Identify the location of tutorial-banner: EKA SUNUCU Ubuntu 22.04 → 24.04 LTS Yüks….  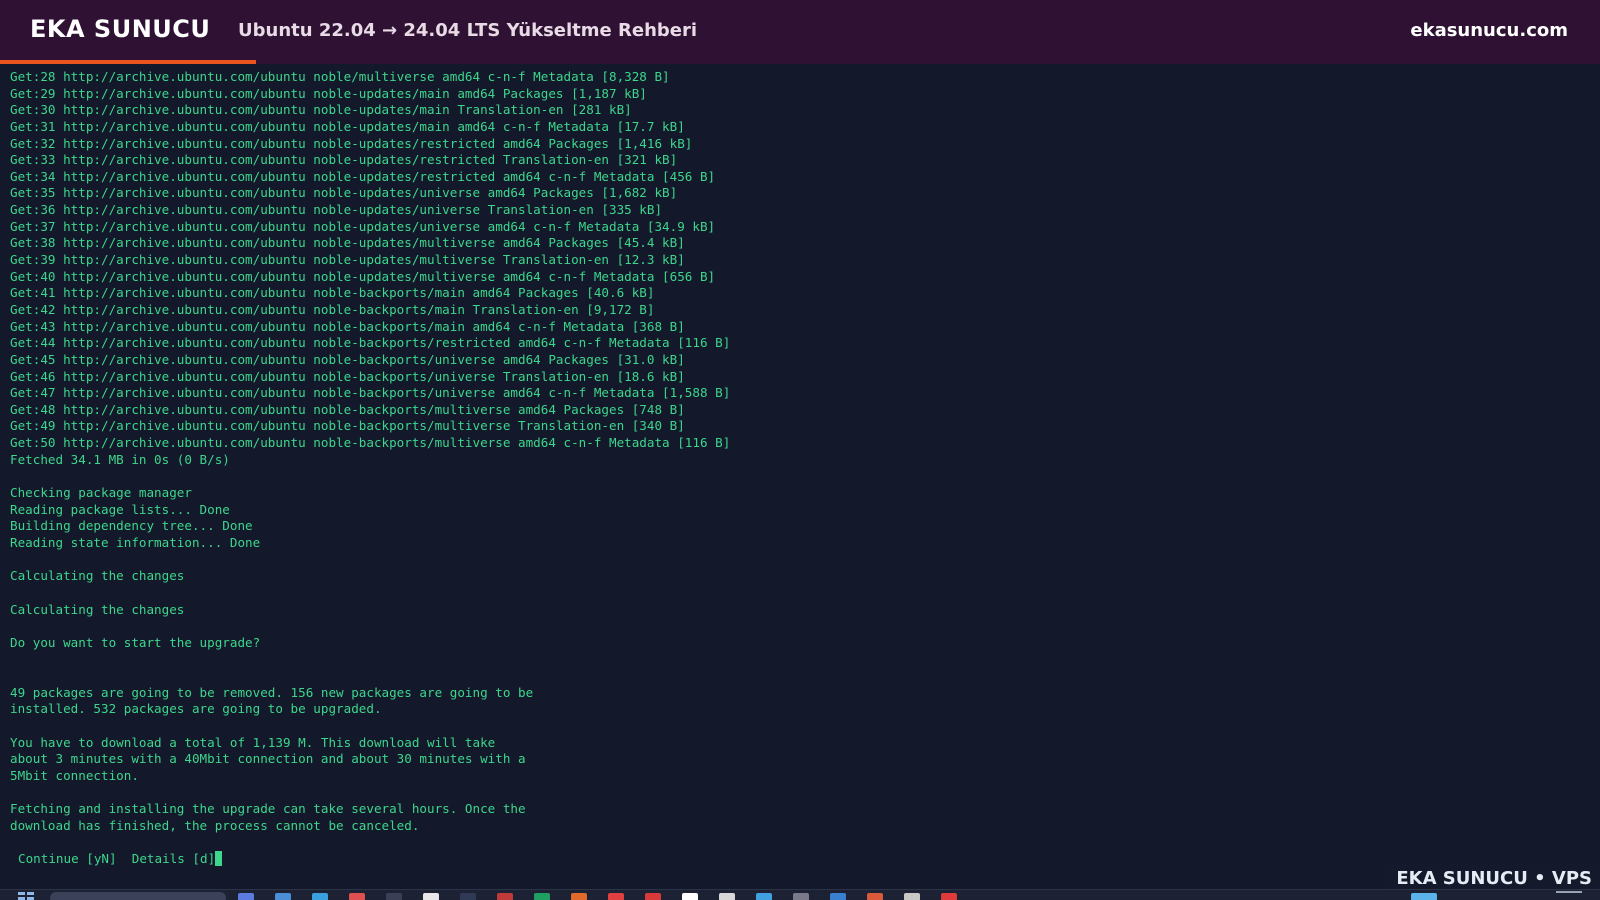
(800, 32).